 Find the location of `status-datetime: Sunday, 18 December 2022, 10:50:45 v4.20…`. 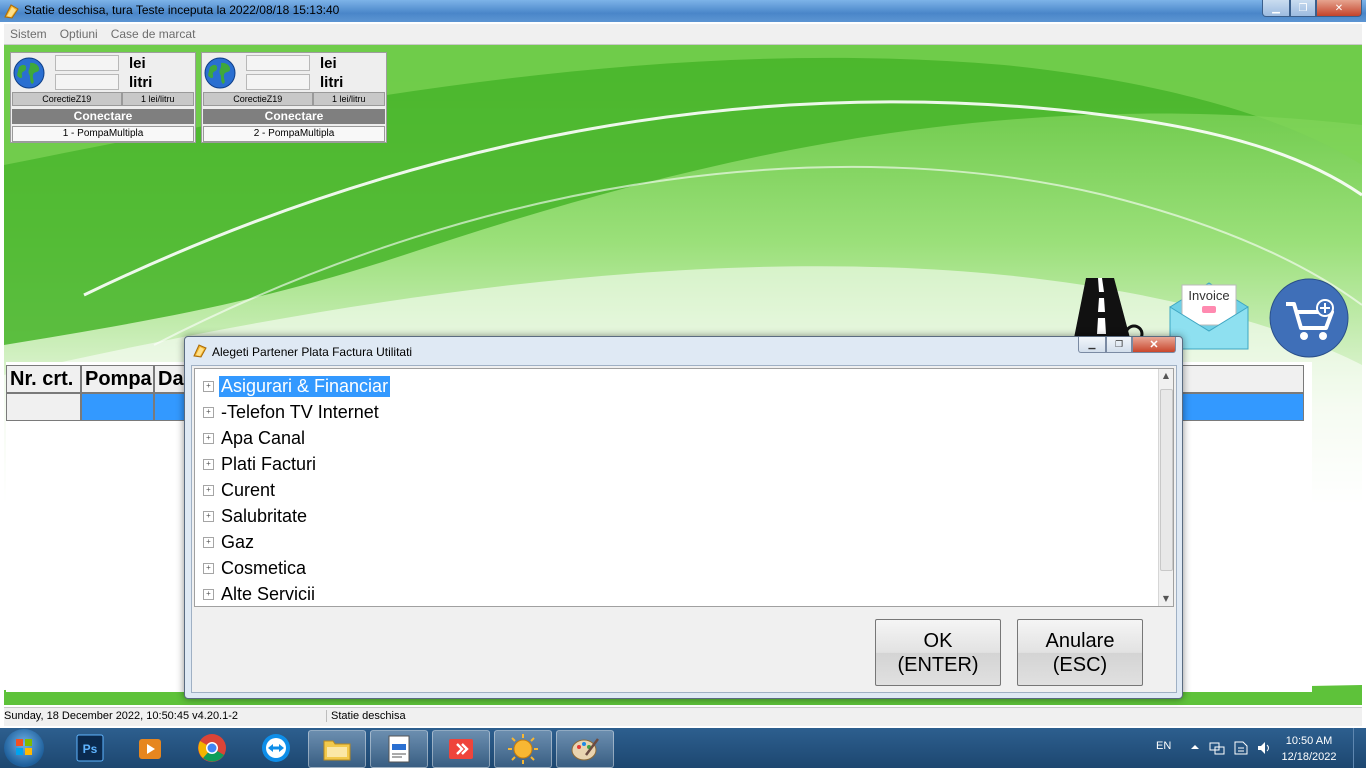

status-datetime: Sunday, 18 December 2022, 10:50:45 v4.20… is located at coordinates (121, 716).